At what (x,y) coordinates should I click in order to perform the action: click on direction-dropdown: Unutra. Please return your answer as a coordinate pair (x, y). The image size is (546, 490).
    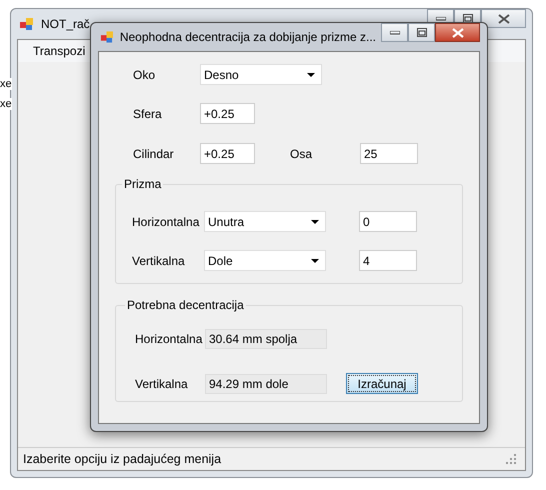
    Looking at the image, I should click on (265, 221).